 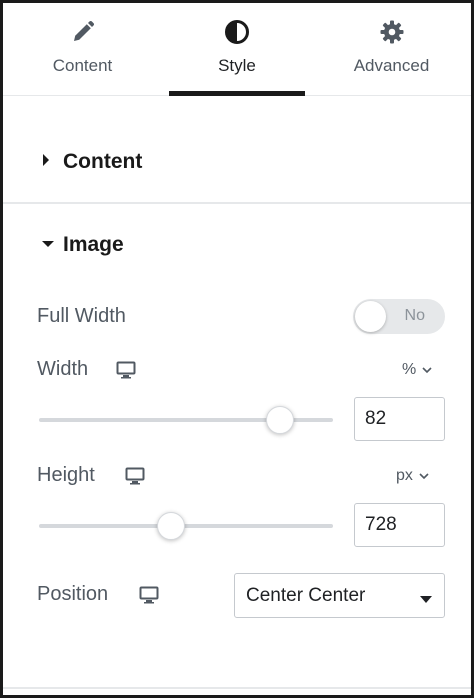 What do you see at coordinates (414, 315) in the screenshot?
I see `toggle-state-text: No` at bounding box center [414, 315].